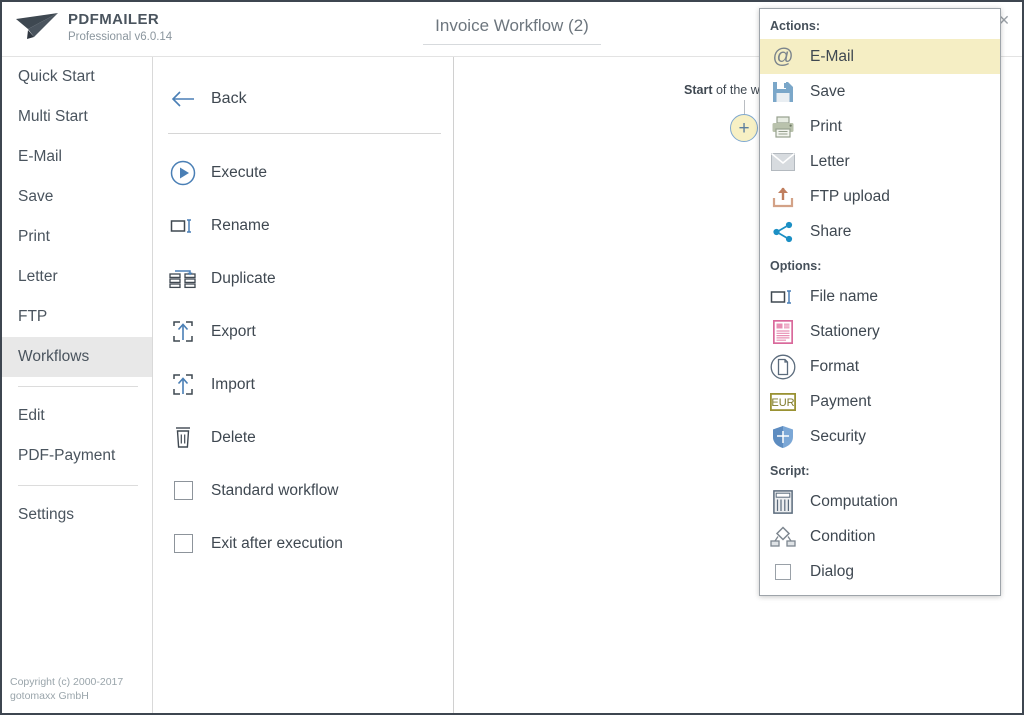 This screenshot has width=1024, height=715. I want to click on play-circle-icon, so click(183, 173).